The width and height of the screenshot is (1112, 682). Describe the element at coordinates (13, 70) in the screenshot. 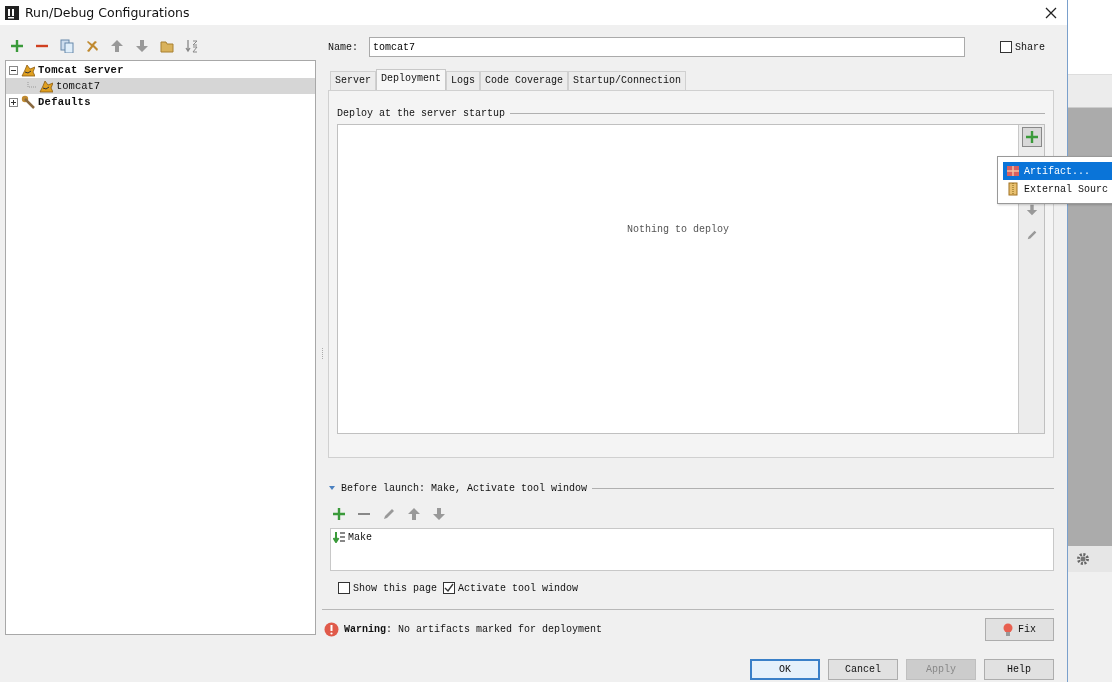

I see `collapse-icon` at that location.